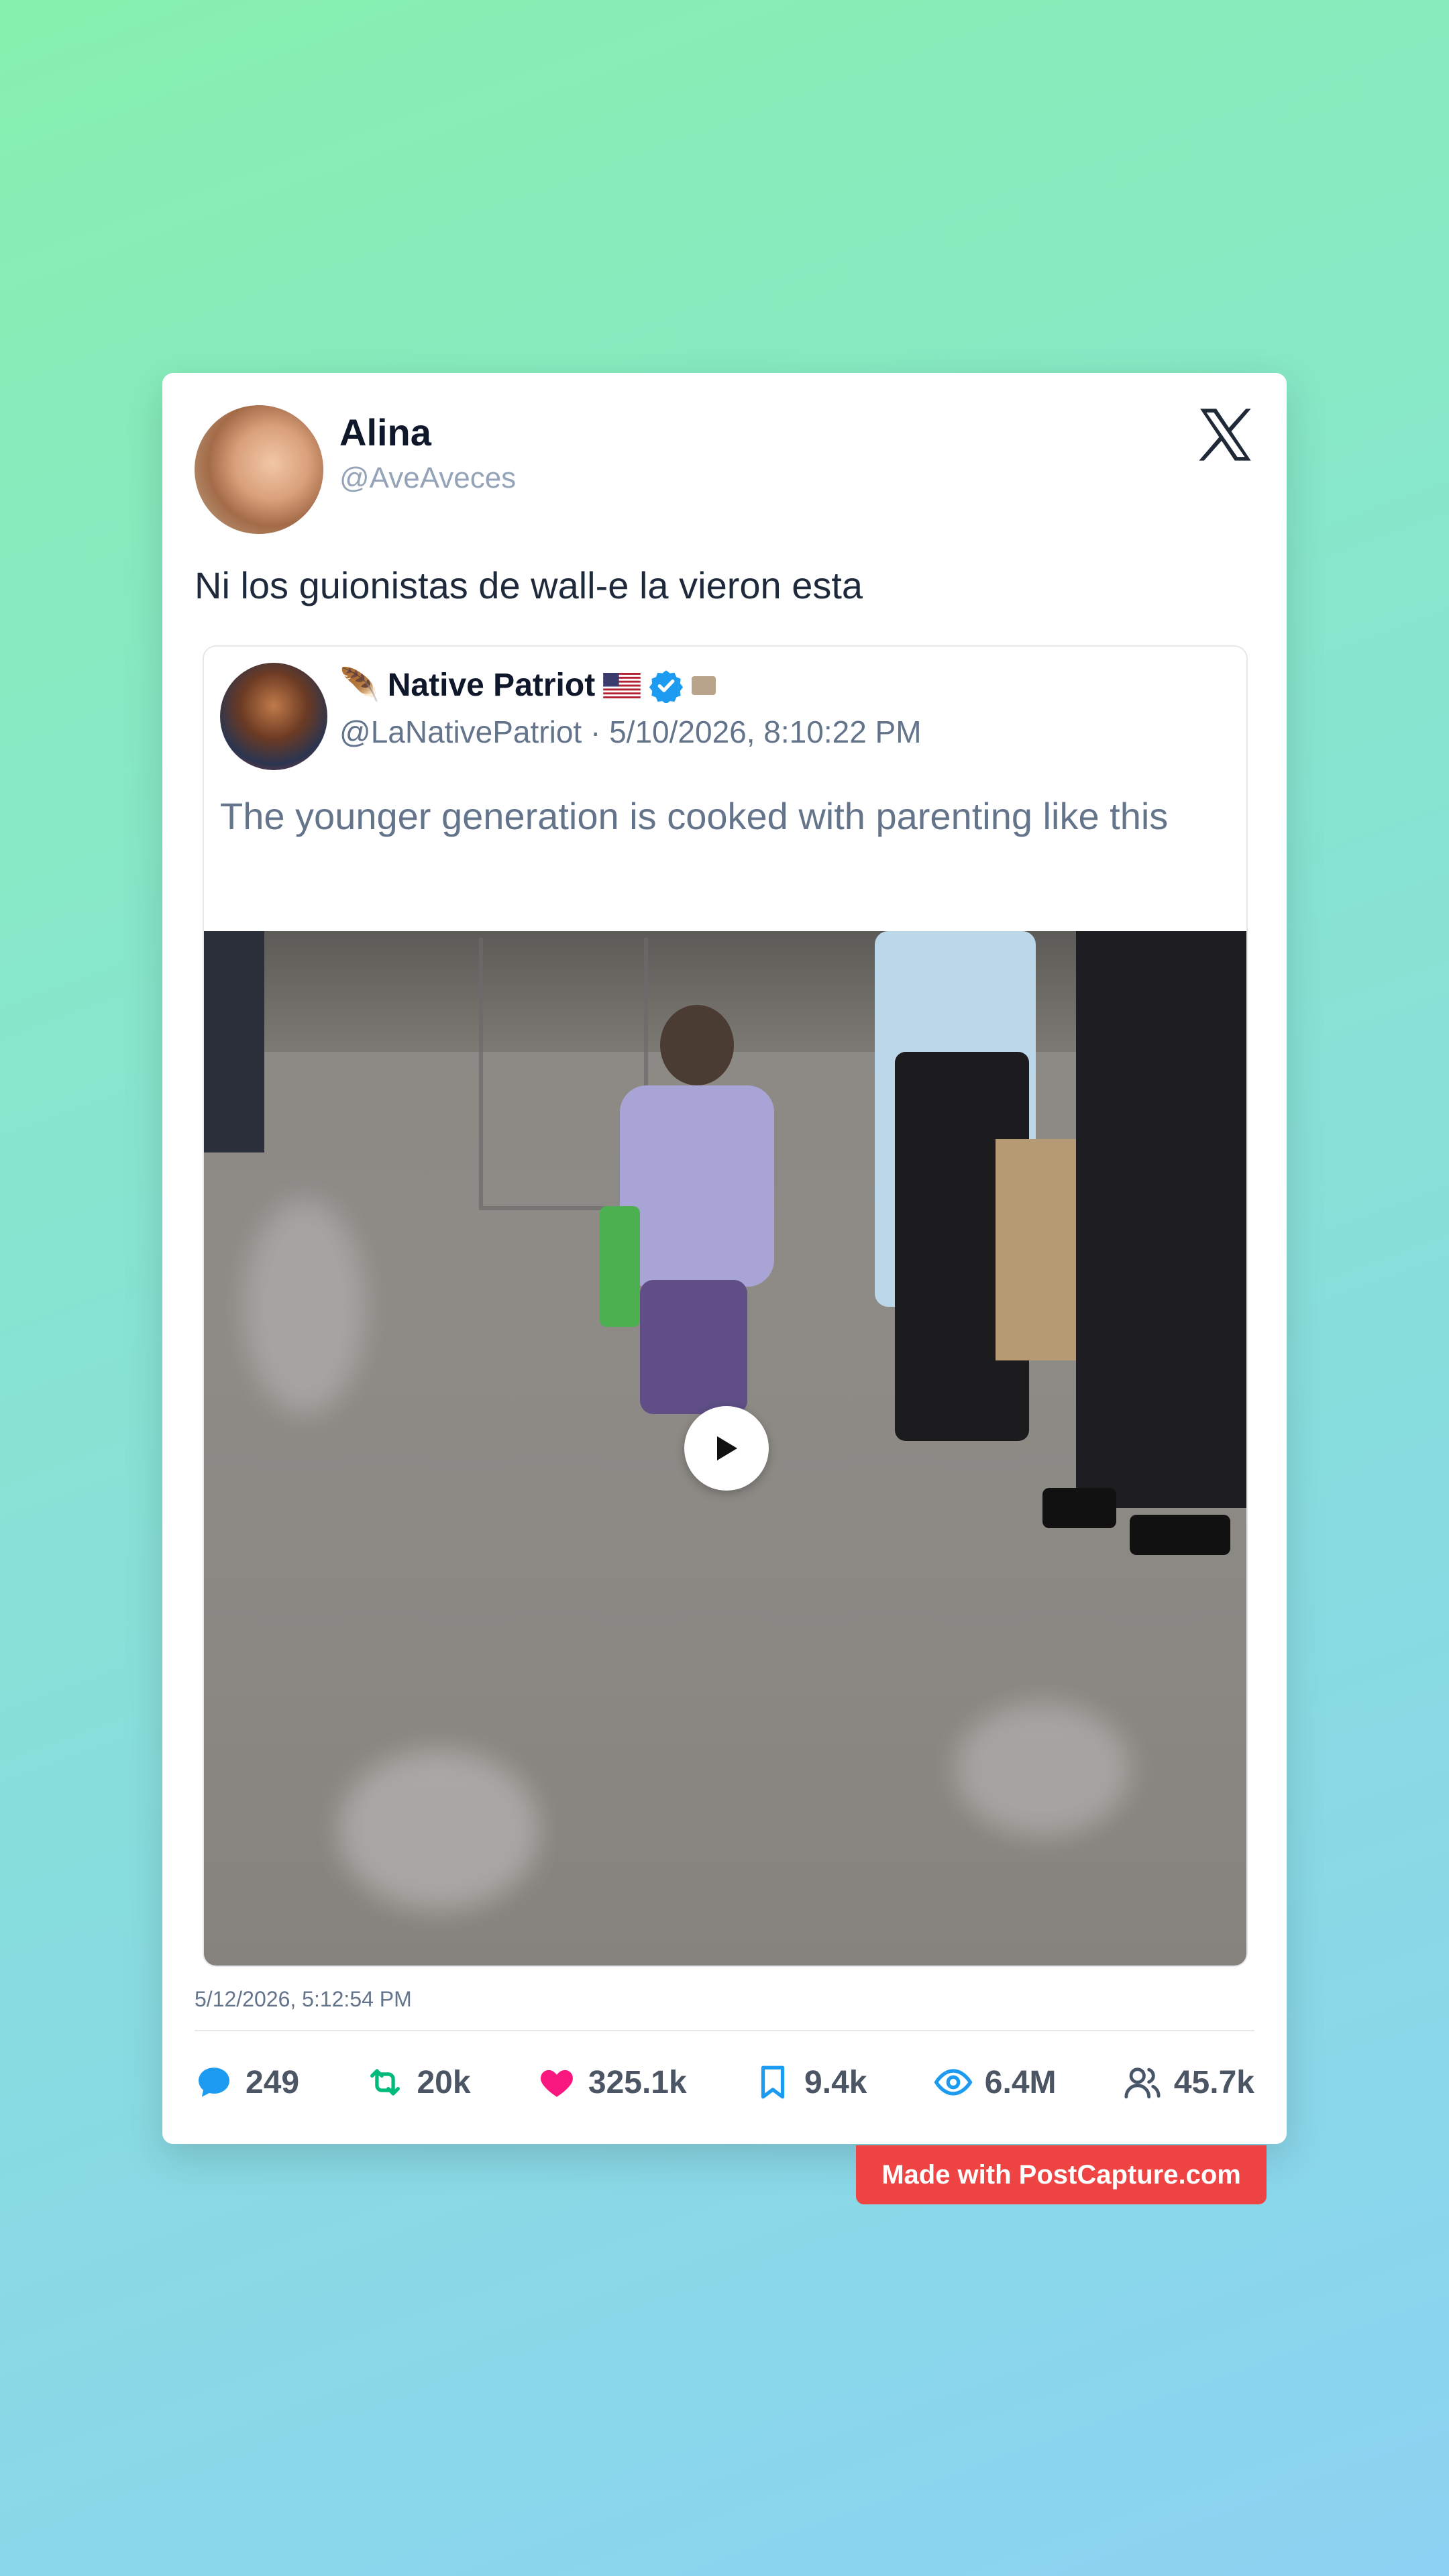 Image resolution: width=1449 pixels, height=2576 pixels. I want to click on bookmark-stat: 9.4k, so click(810, 2082).